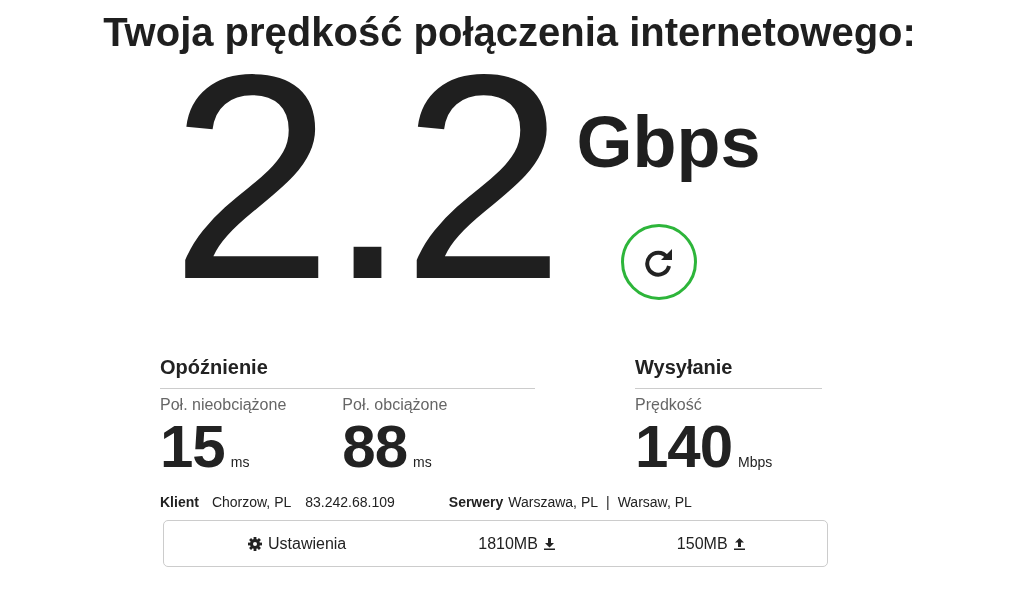 The height and width of the screenshot is (596, 1019). Describe the element at coordinates (553, 502) in the screenshot. I see `server-location: Warszawa, PL` at that location.